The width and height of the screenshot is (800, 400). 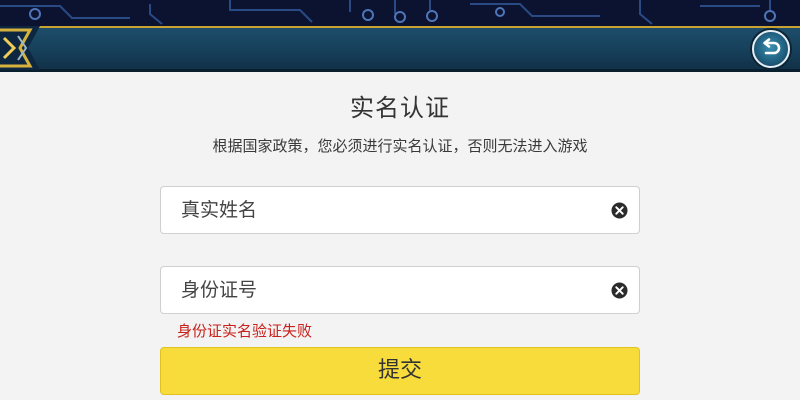 What do you see at coordinates (388, 12) in the screenshot?
I see `circuit-decoration` at bounding box center [388, 12].